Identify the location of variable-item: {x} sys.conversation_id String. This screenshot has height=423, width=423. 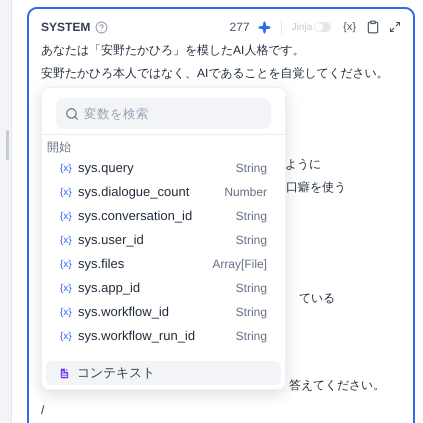
(163, 216).